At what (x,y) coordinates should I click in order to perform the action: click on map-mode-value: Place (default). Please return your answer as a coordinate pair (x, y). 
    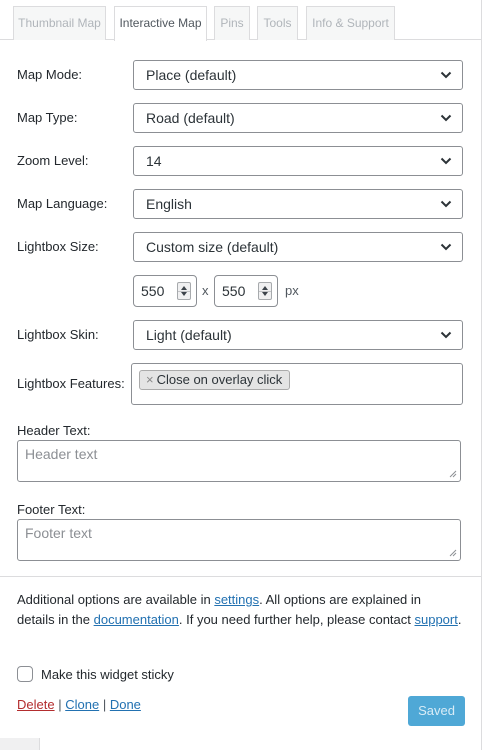
    Looking at the image, I should click on (191, 75).